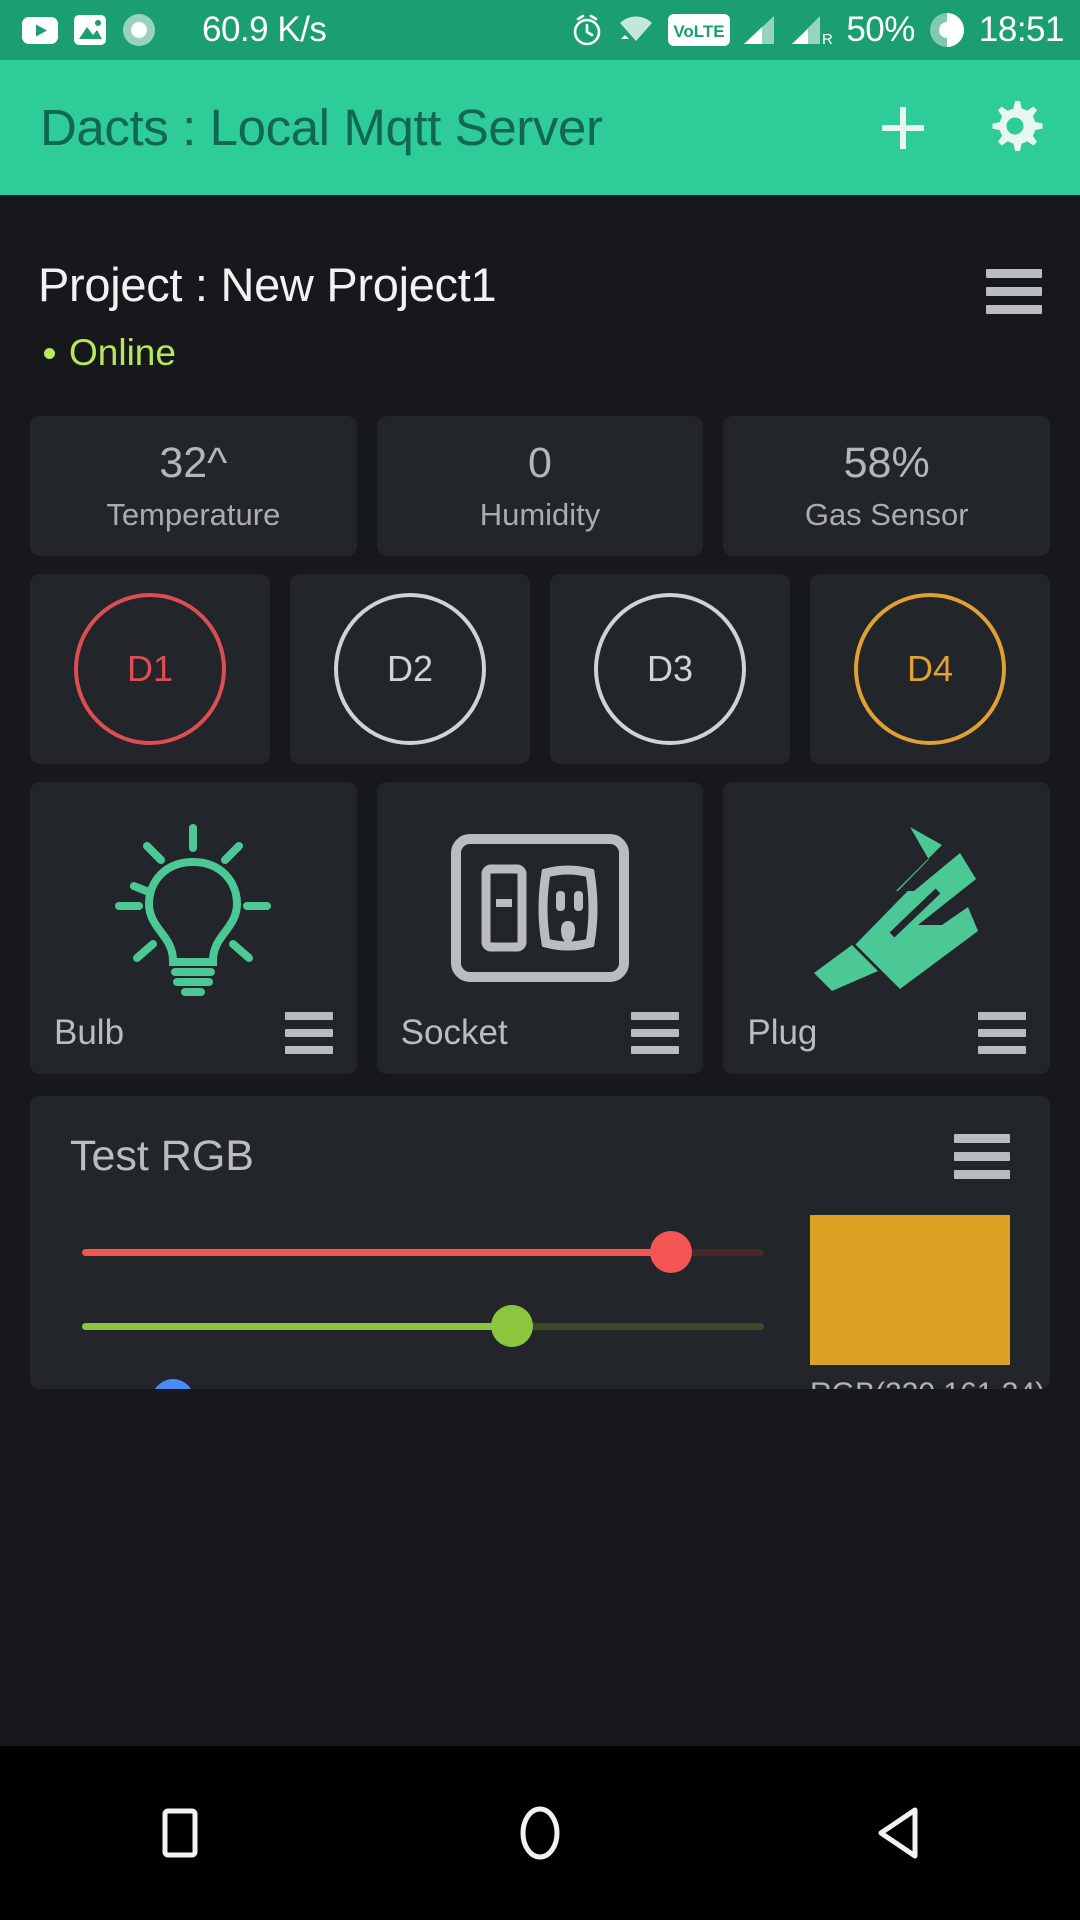 The image size is (1080, 1920). I want to click on rgb-slider-red, so click(423, 1252).